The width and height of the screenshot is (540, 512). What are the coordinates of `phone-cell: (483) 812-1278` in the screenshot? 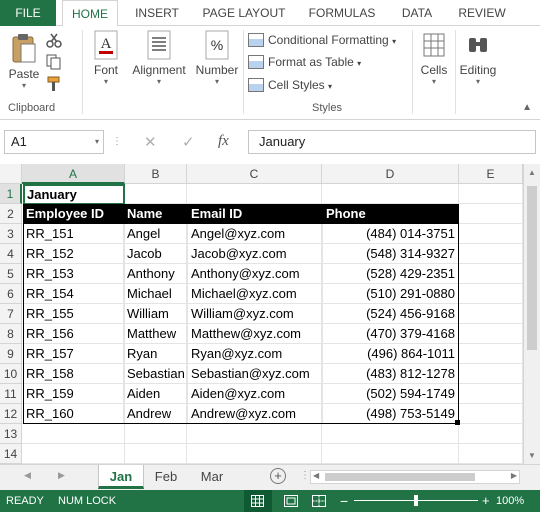 It's located at (391, 374).